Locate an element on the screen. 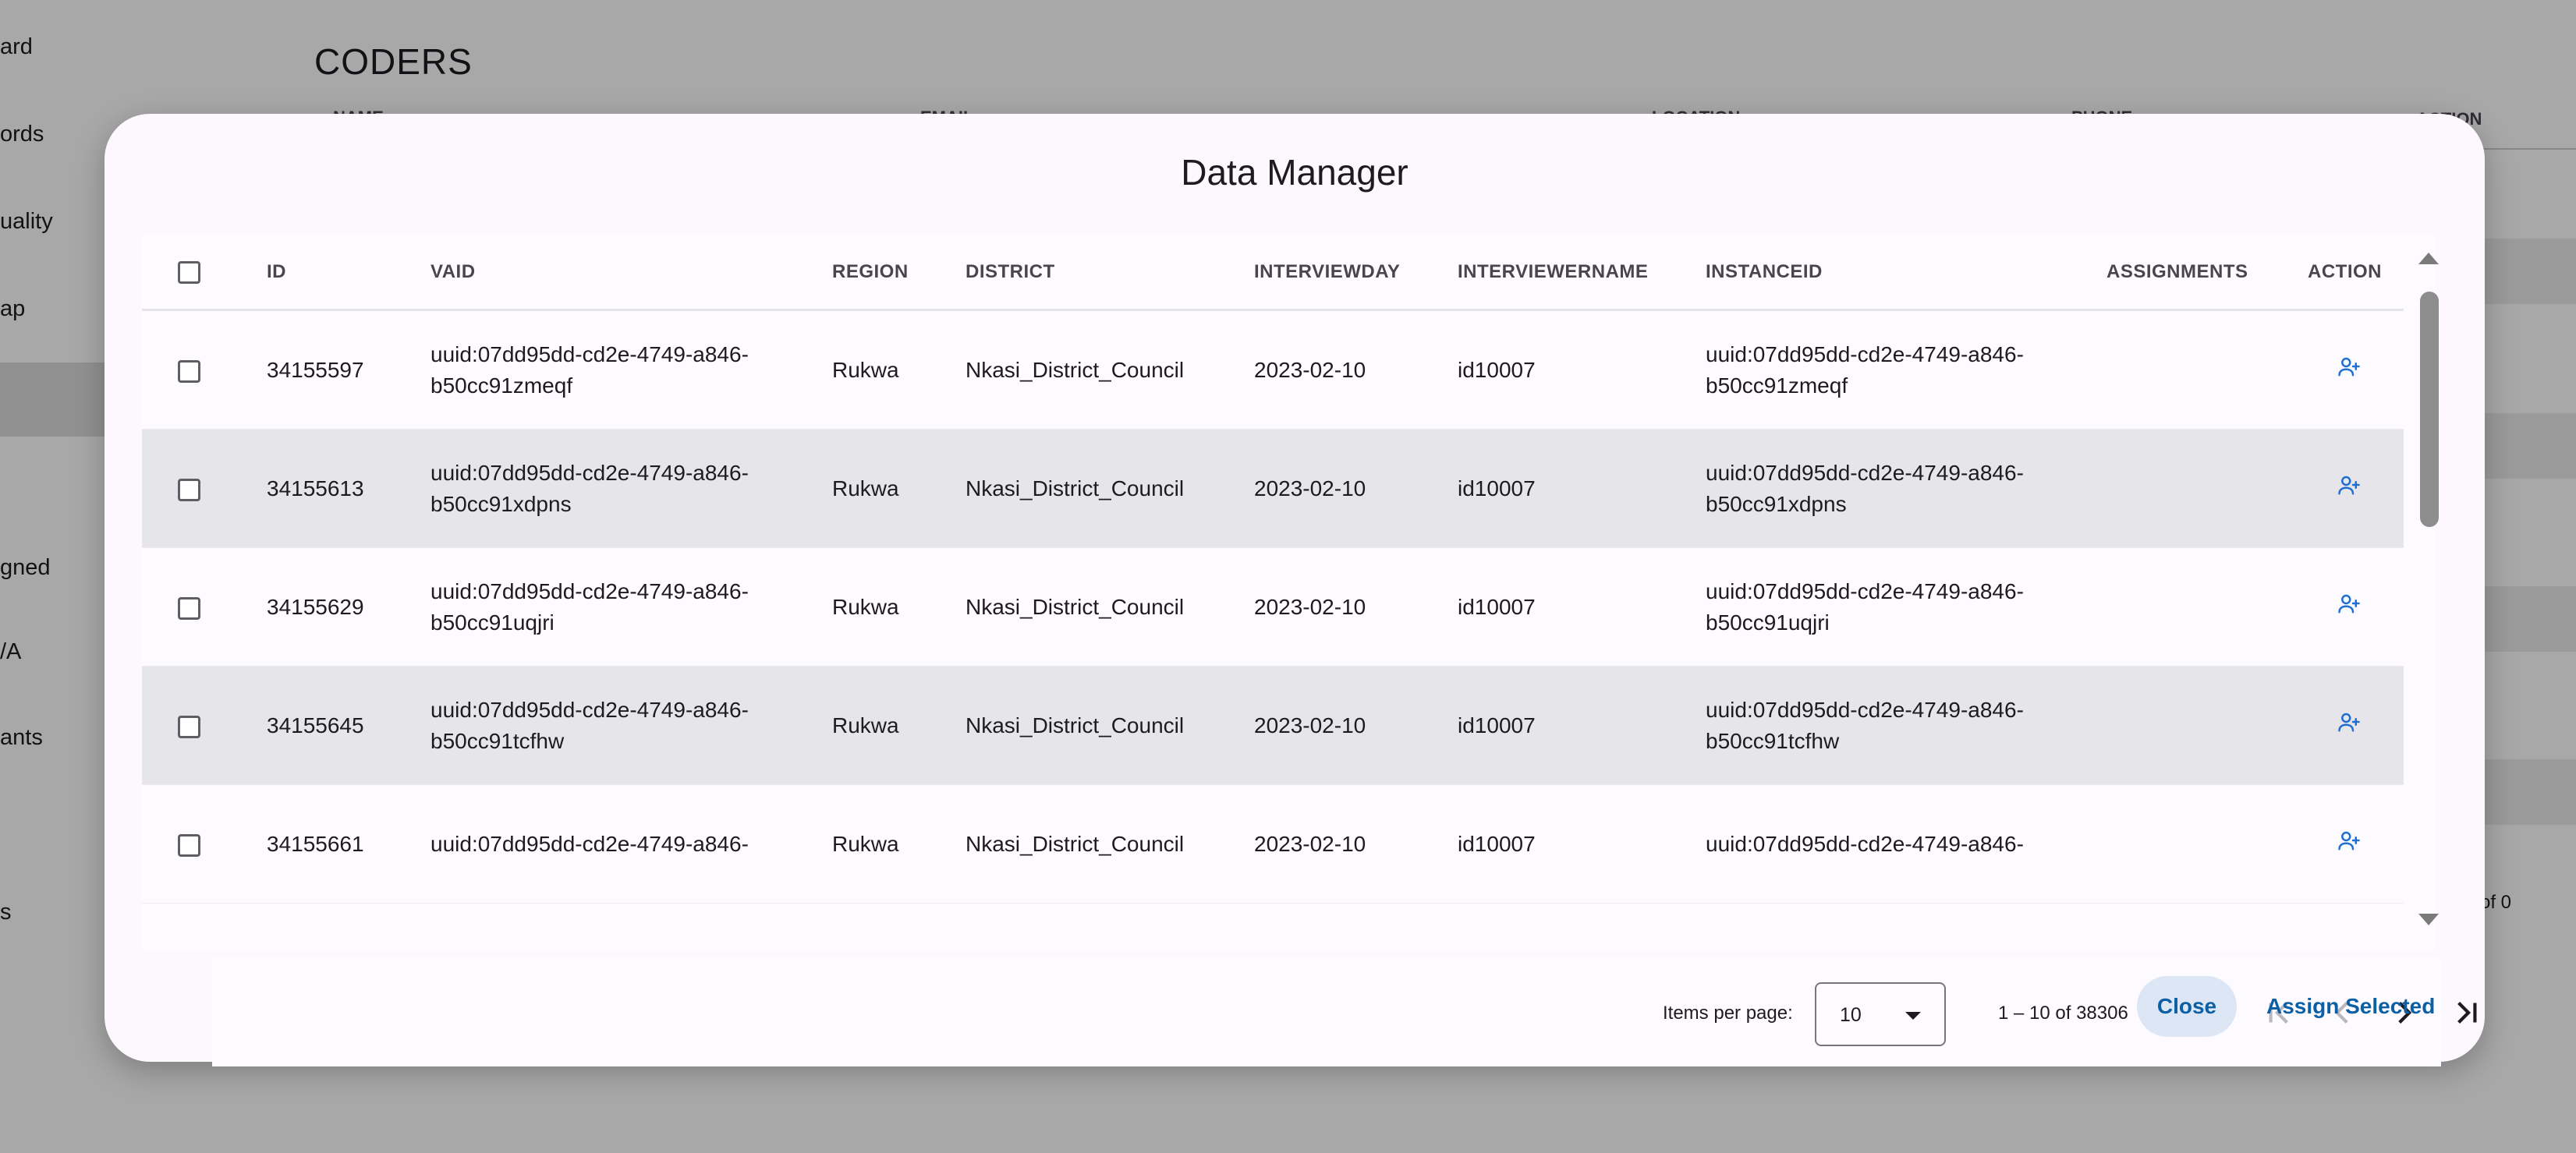 This screenshot has width=2576, height=1153. cell-id: 34155645 is located at coordinates (349, 725).